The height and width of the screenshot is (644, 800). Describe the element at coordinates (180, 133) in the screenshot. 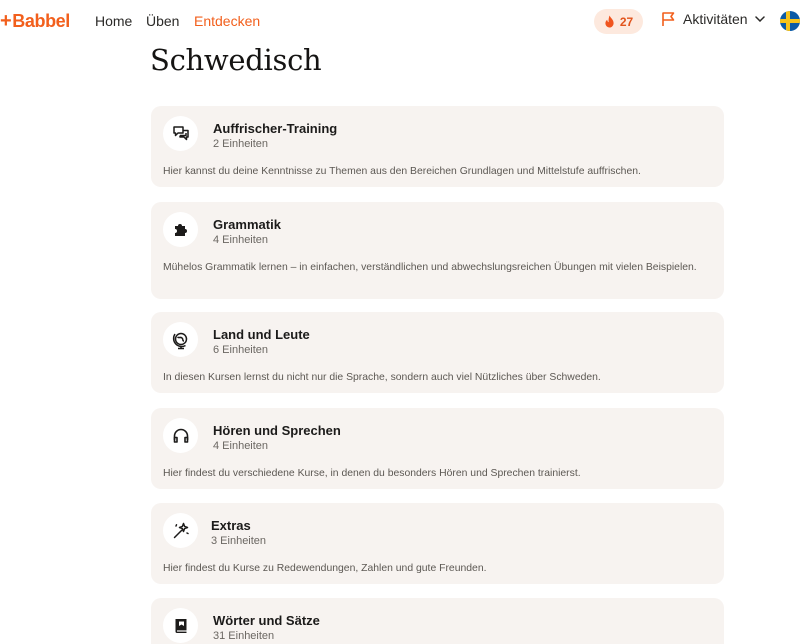

I see `speech-bubbles-icon` at that location.